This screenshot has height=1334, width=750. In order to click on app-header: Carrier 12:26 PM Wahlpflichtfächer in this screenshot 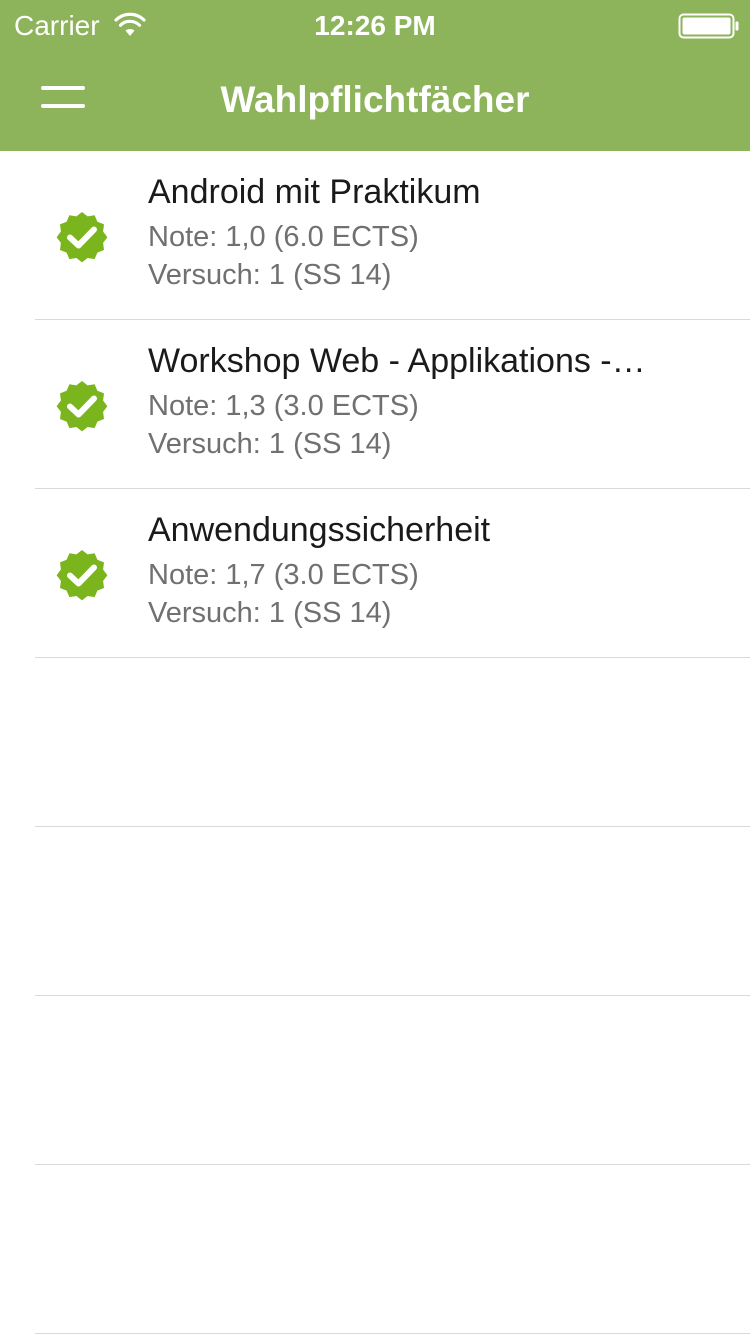, I will do `click(375, 75)`.